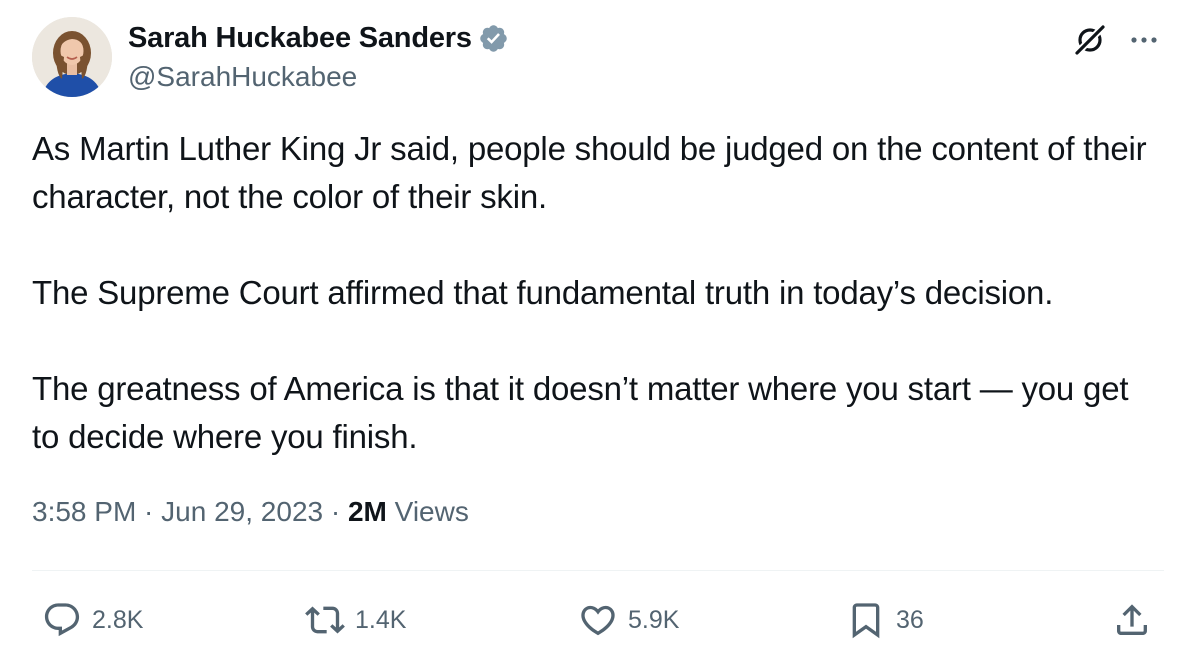 Image resolution: width=1188 pixels, height=664 pixels. I want to click on bookmark-button: 36, so click(885, 620).